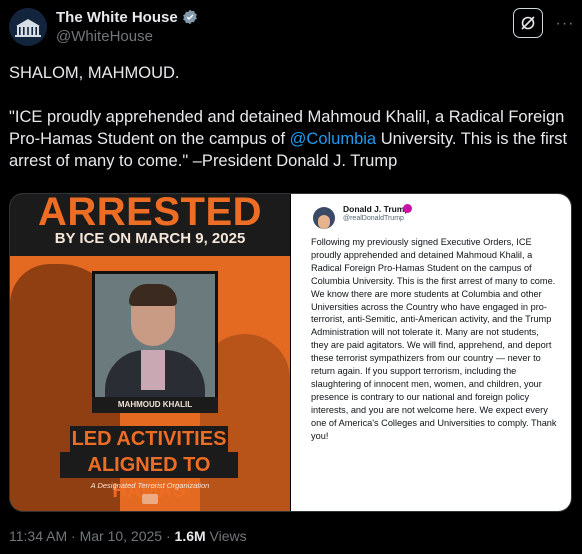 The height and width of the screenshot is (554, 582). Describe the element at coordinates (150, 499) in the screenshot. I see `seal-icon` at that location.